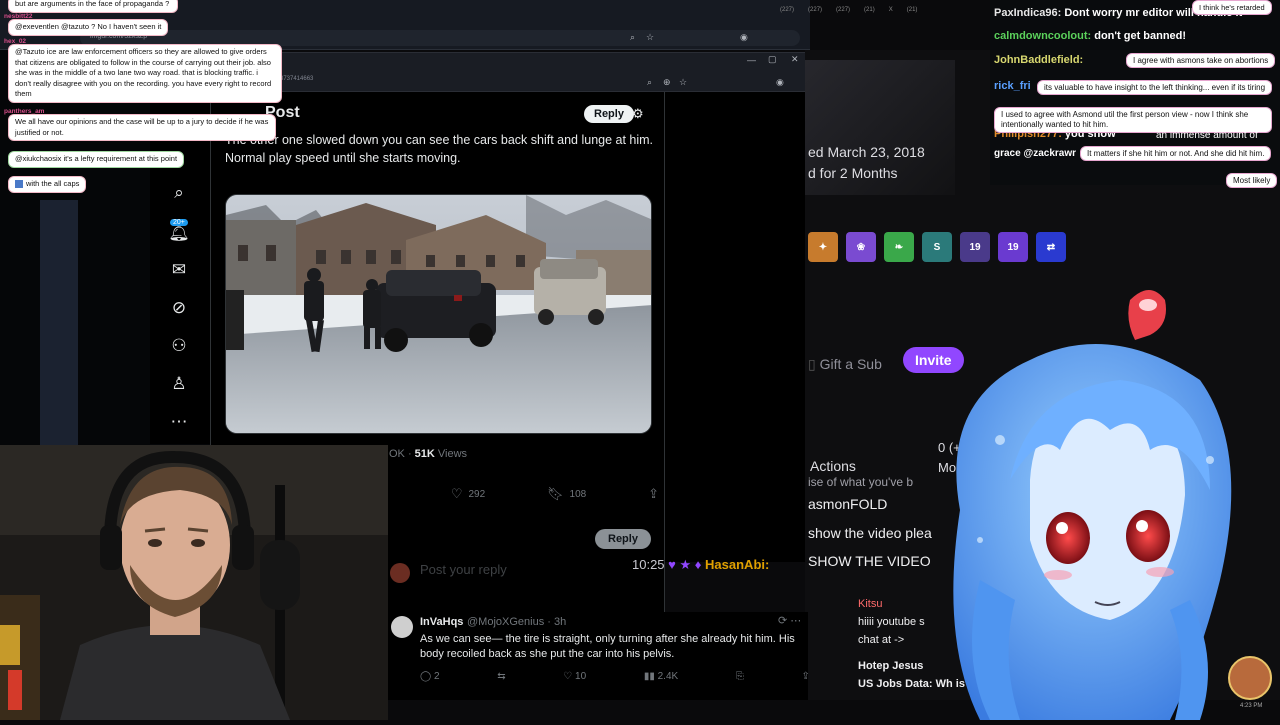 The image size is (1280, 725). What do you see at coordinates (1207, 135) in the screenshot?
I see `chat-bubble: an immense amount of` at bounding box center [1207, 135].